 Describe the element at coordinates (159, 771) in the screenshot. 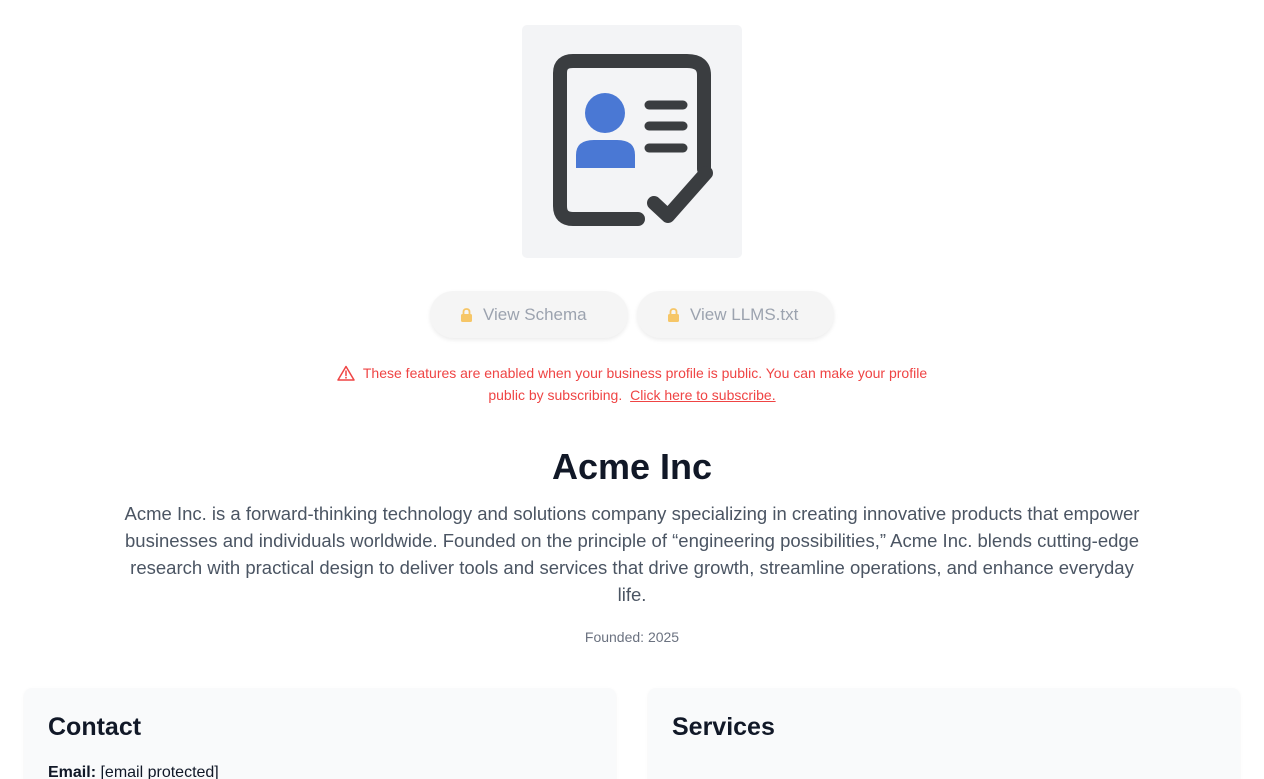

I see `email-value: [email protected]` at that location.